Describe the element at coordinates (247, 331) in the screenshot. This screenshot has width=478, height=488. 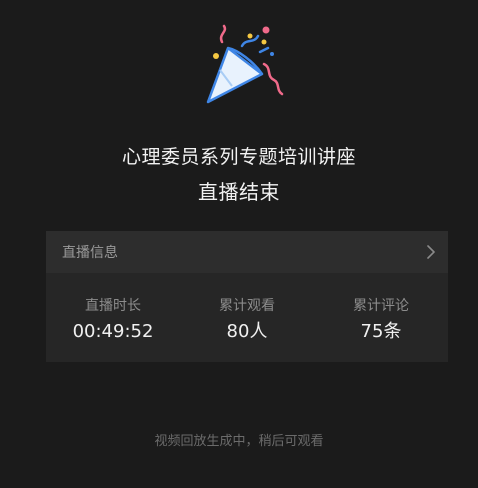
I see `stat-value: 80人` at that location.